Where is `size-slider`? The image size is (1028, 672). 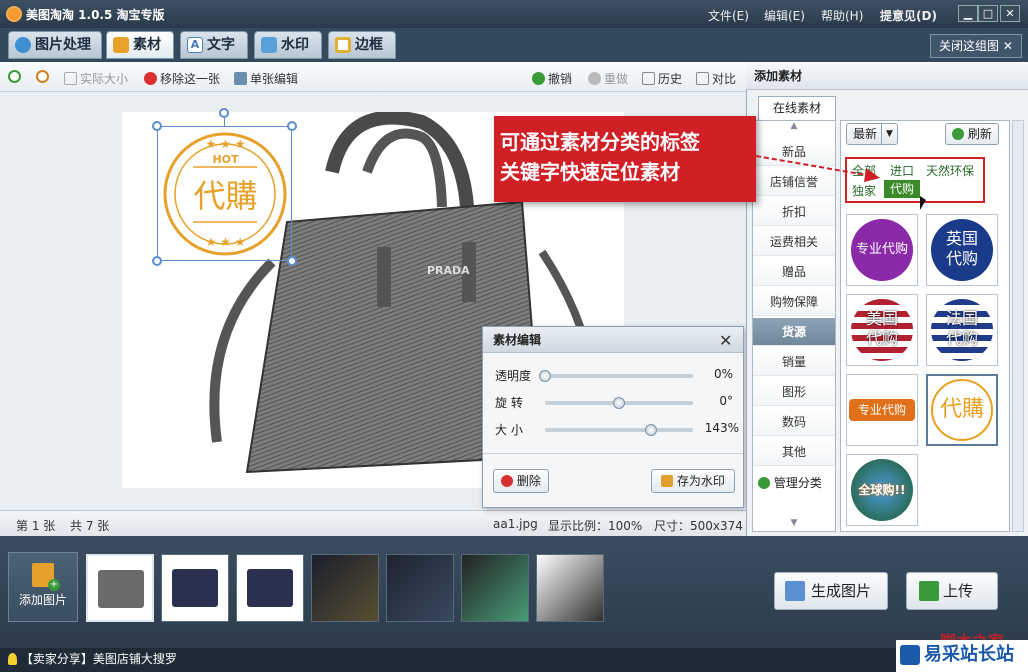 size-slider is located at coordinates (619, 430).